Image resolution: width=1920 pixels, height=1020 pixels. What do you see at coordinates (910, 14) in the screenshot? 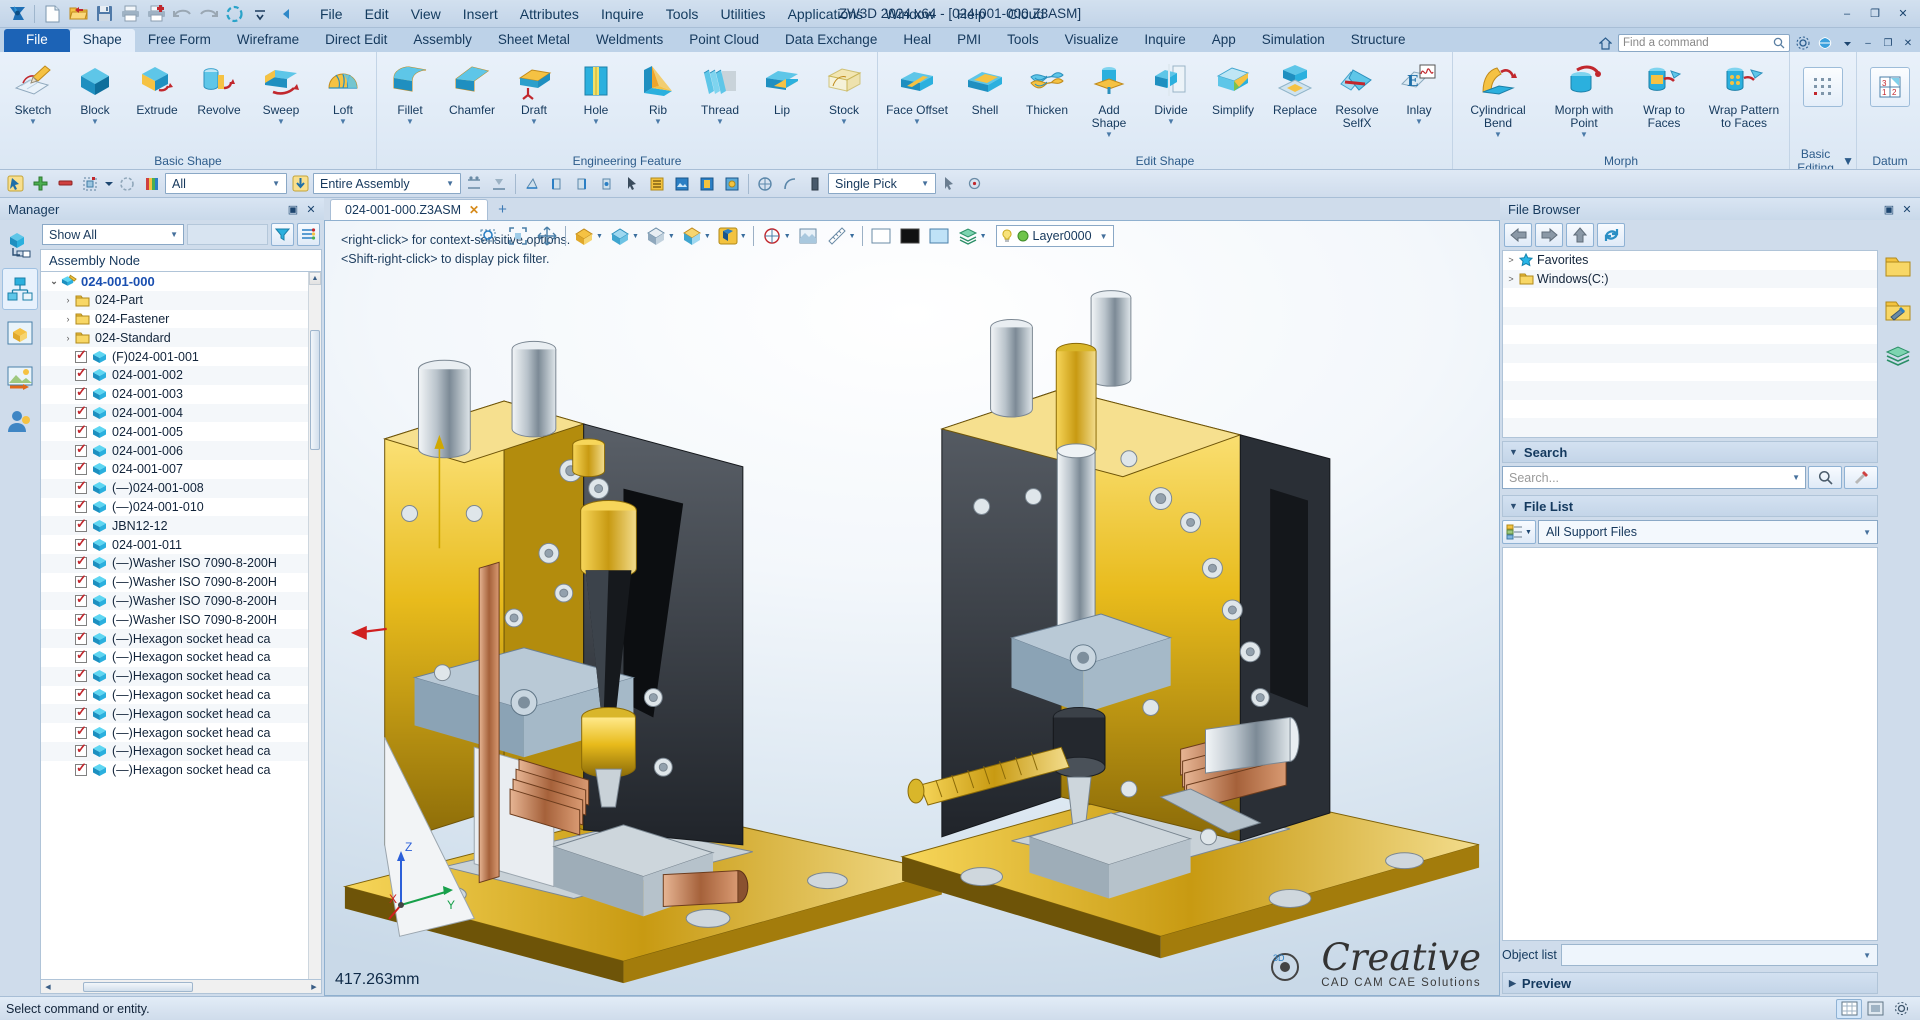
I see `menu-item-window: Window` at bounding box center [910, 14].